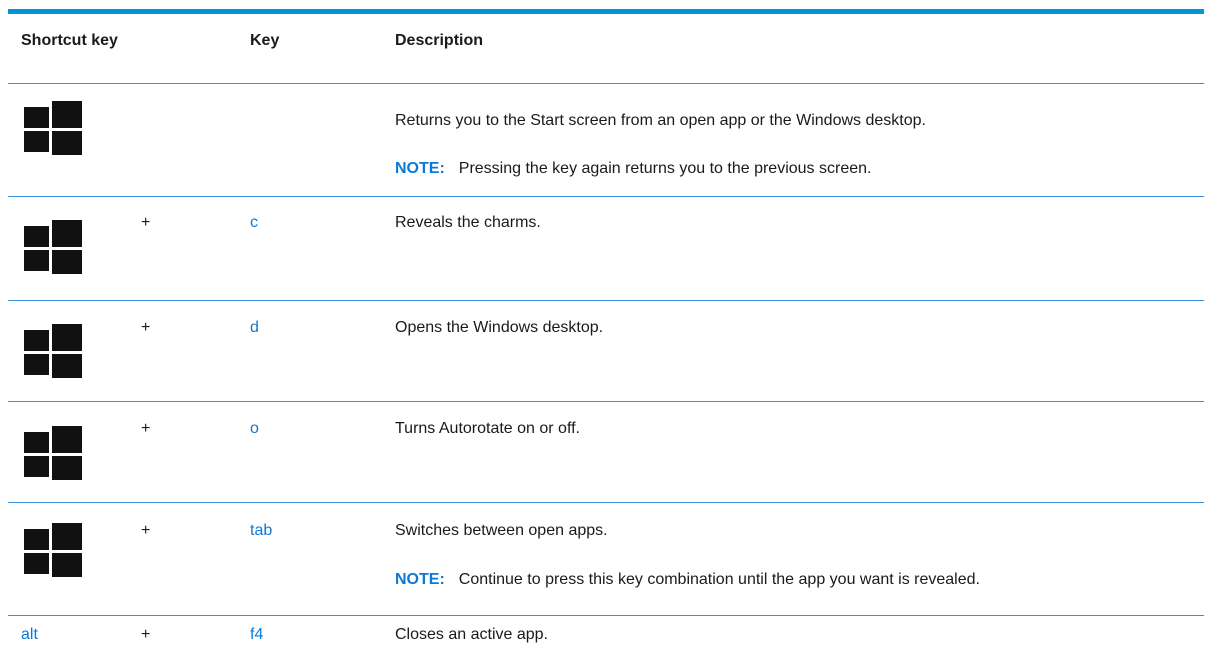 The image size is (1211, 656). I want to click on table-header-row: Shortcut key Key Description, so click(606, 49).